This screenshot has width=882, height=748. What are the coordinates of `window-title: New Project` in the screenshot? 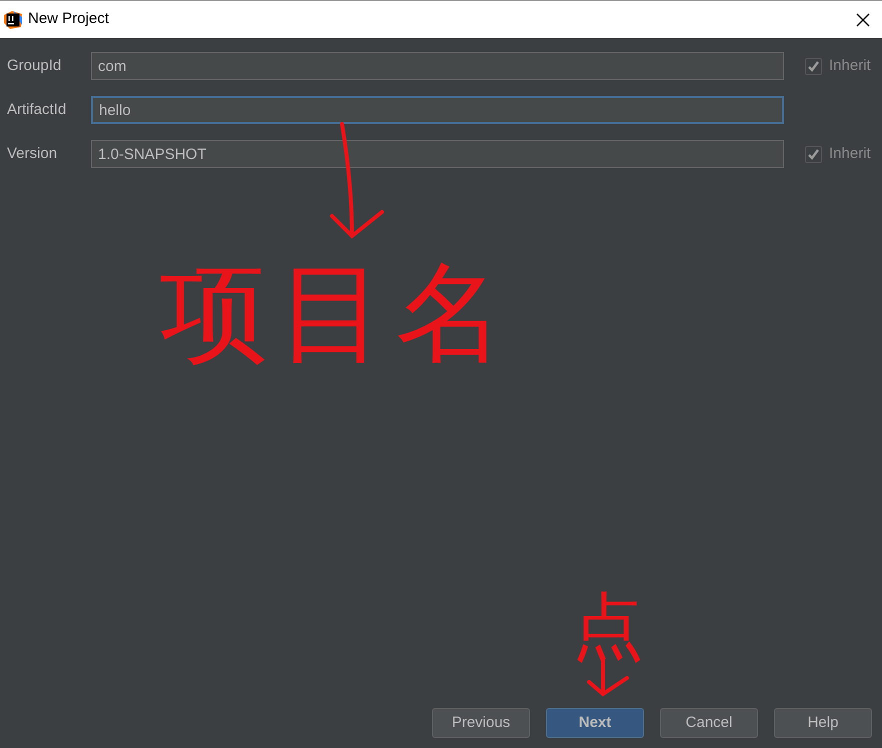 It's located at (68, 19).